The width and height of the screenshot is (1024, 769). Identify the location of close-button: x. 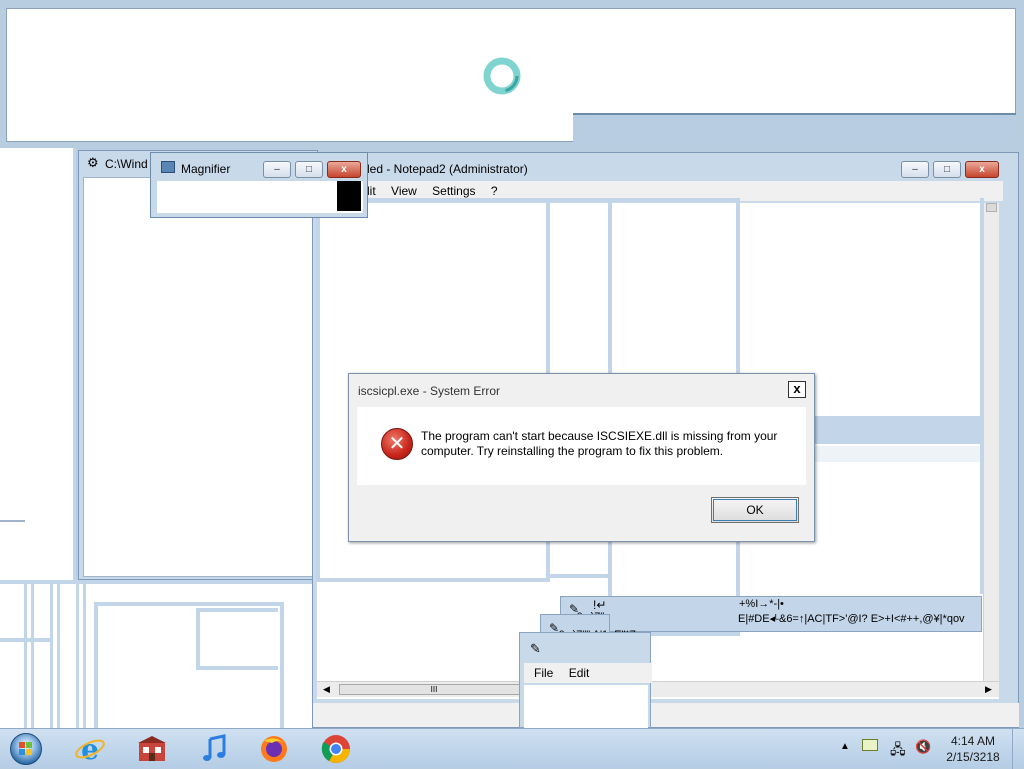
(982, 169).